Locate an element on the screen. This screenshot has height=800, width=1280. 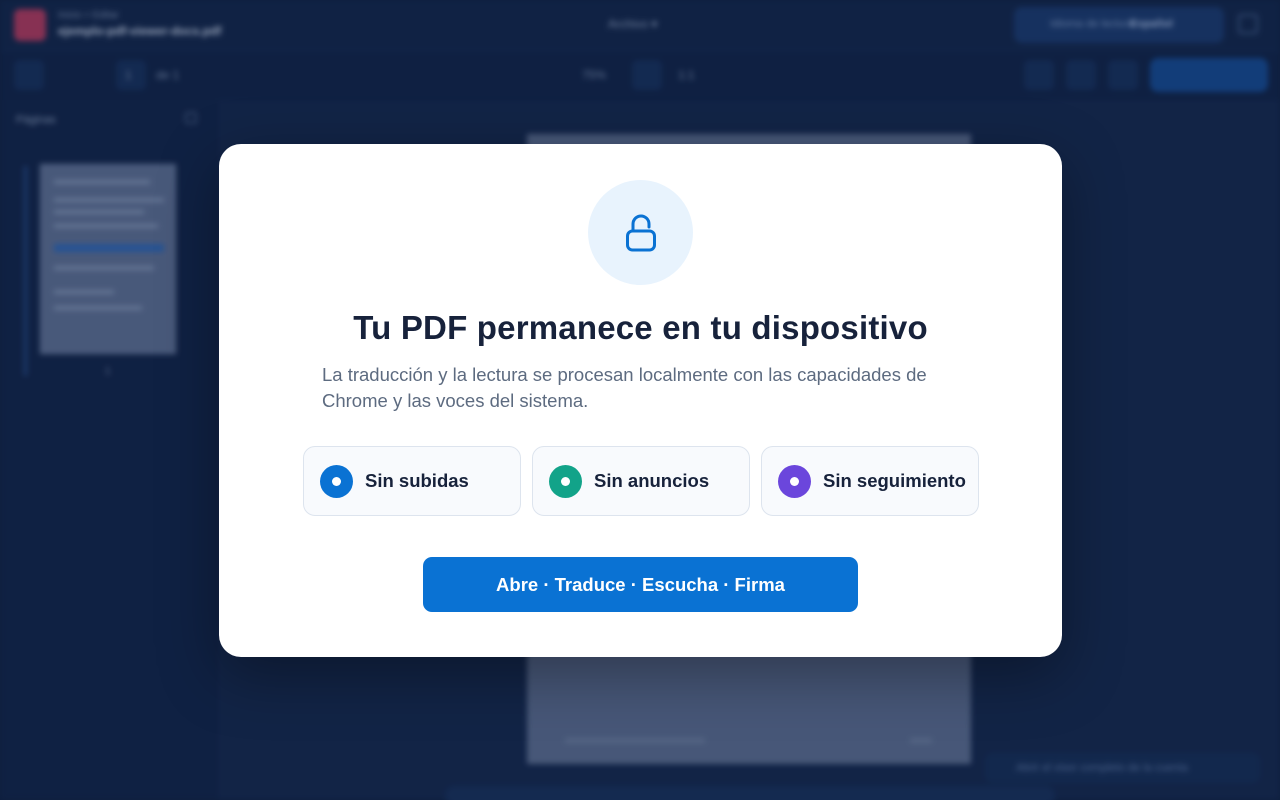
feature-no-uploads: Sin subidas is located at coordinates (412, 481).